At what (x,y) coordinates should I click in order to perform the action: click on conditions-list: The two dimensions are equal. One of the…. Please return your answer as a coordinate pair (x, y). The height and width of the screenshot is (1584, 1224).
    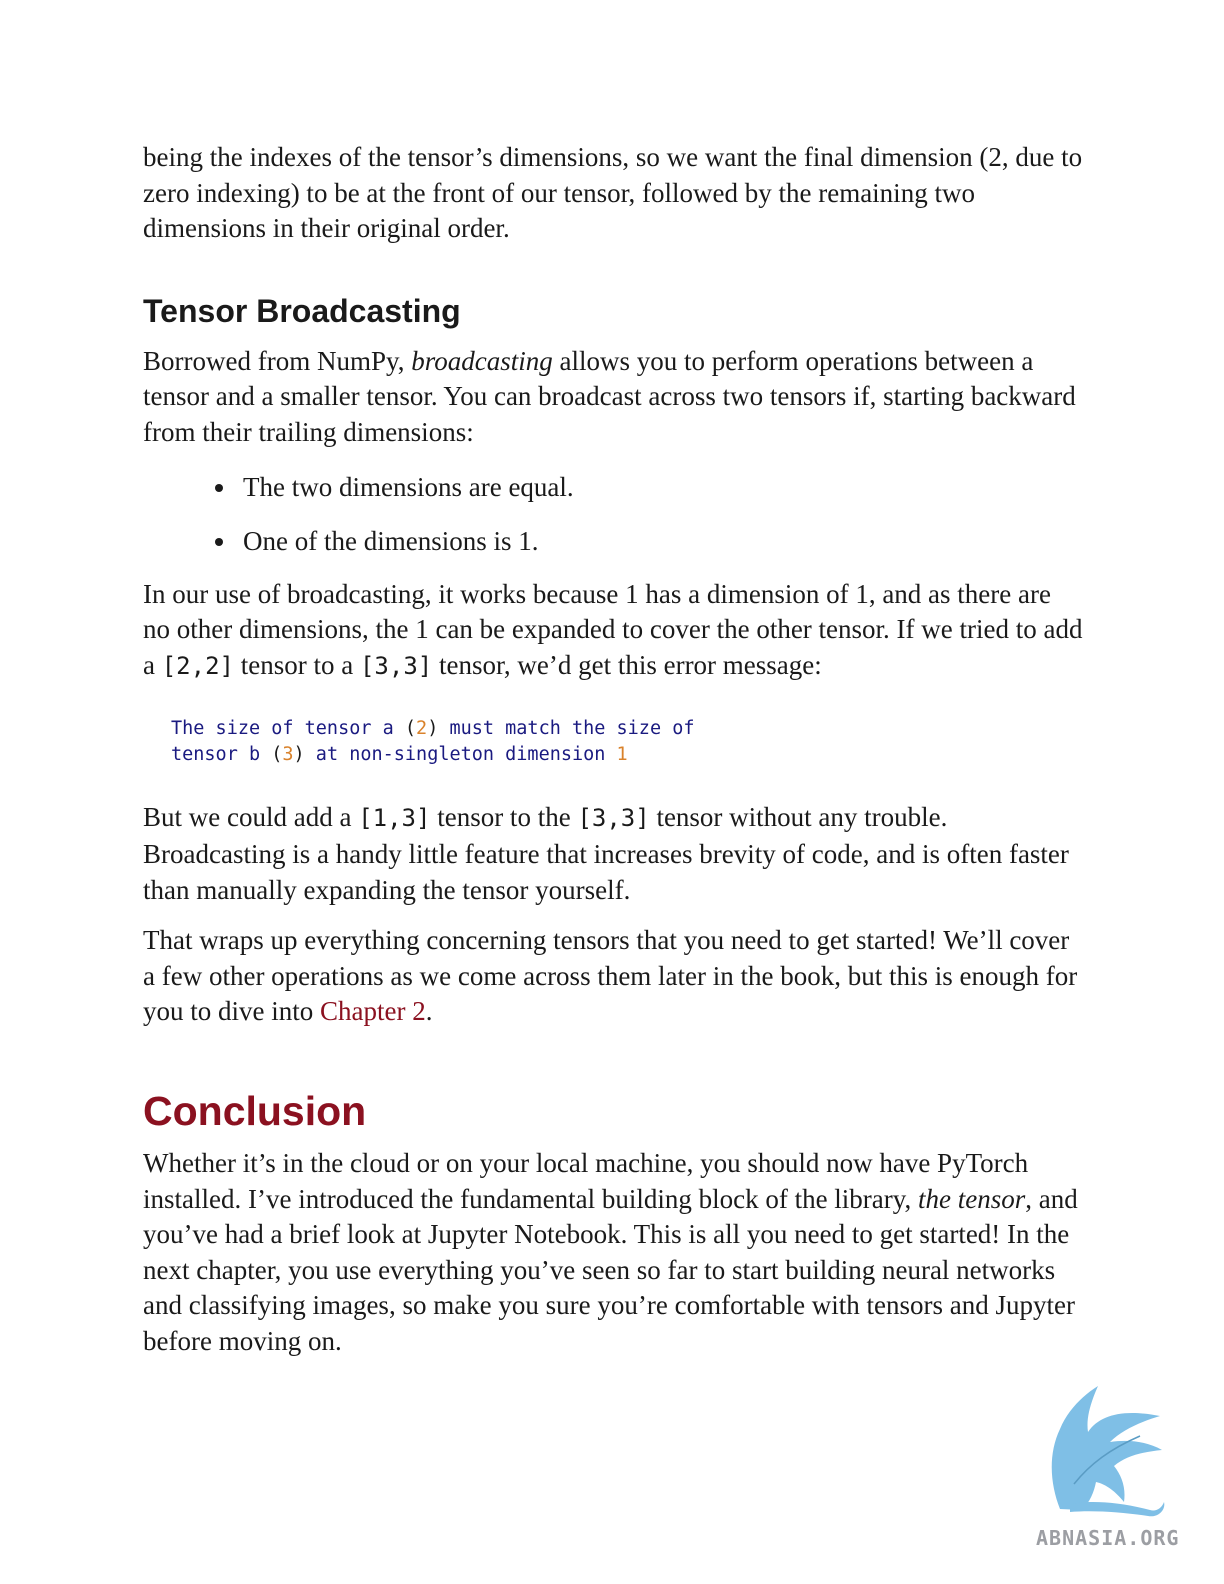
    Looking at the image, I should click on (613, 514).